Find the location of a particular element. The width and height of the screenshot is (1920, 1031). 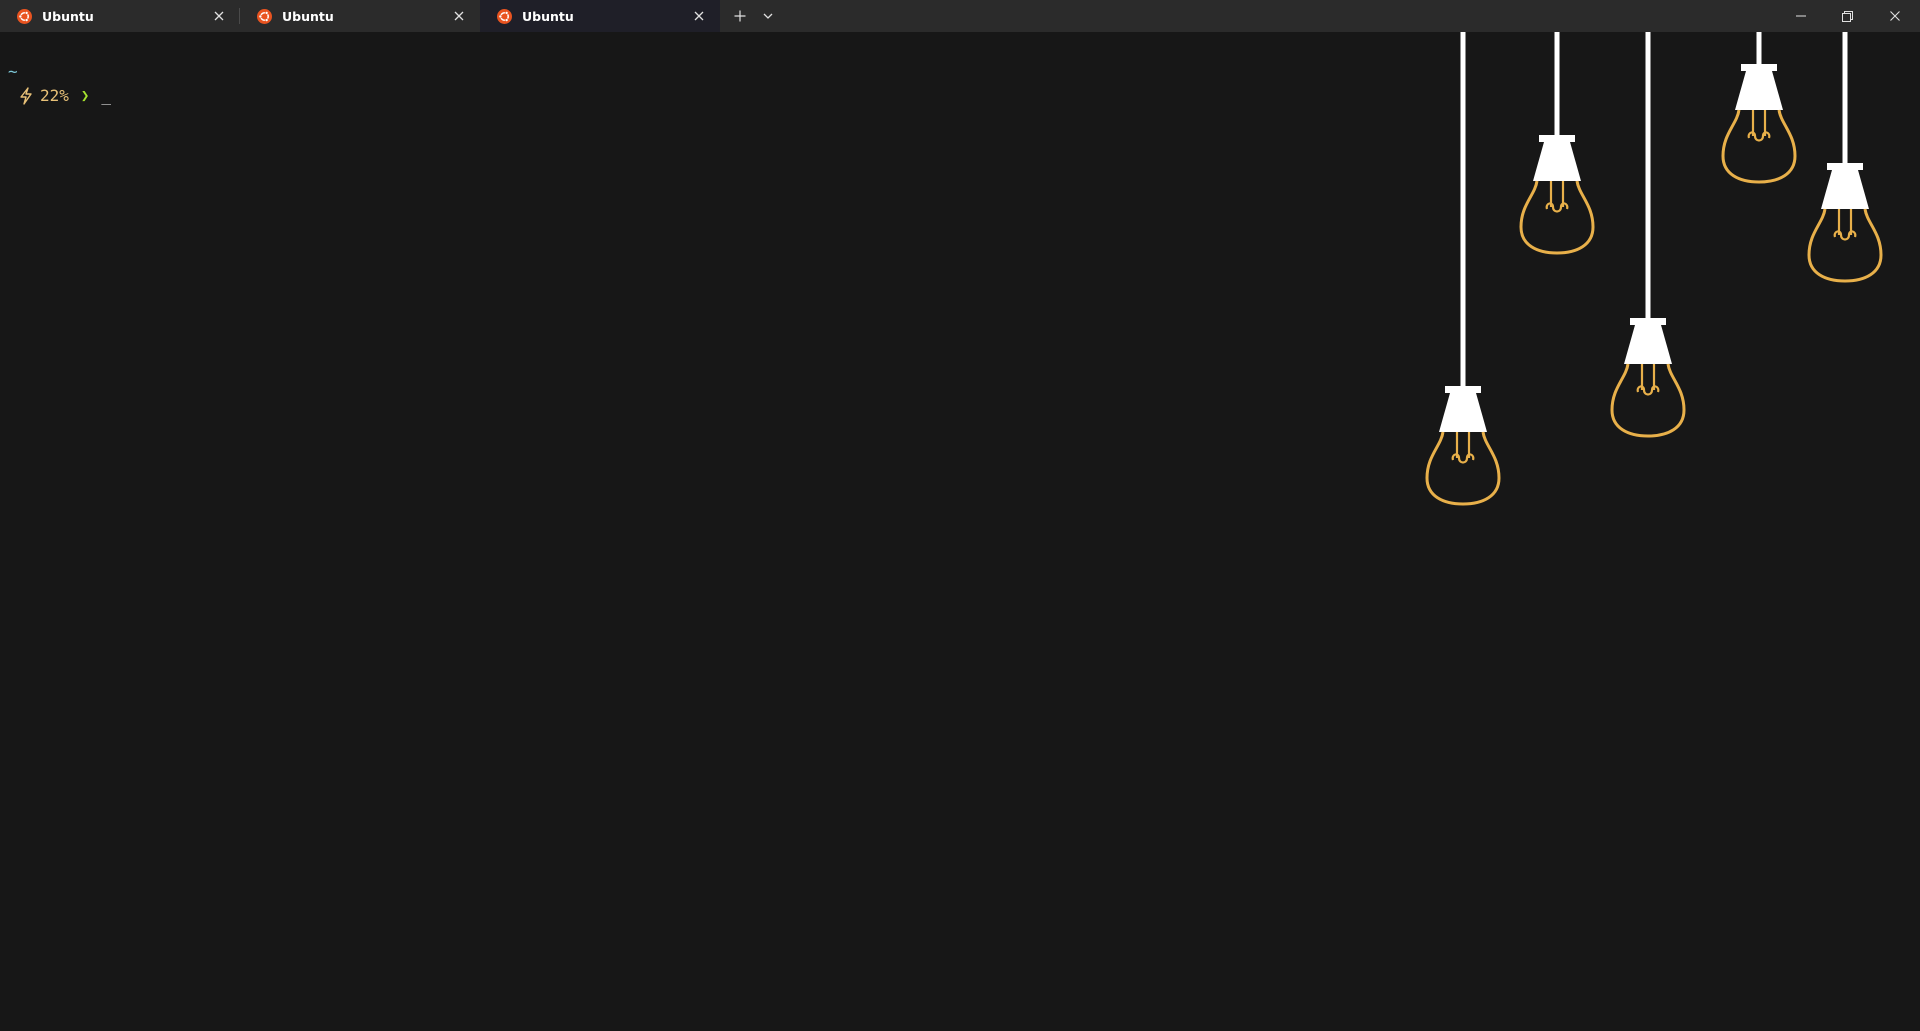

new-tab-button is located at coordinates (740, 16).